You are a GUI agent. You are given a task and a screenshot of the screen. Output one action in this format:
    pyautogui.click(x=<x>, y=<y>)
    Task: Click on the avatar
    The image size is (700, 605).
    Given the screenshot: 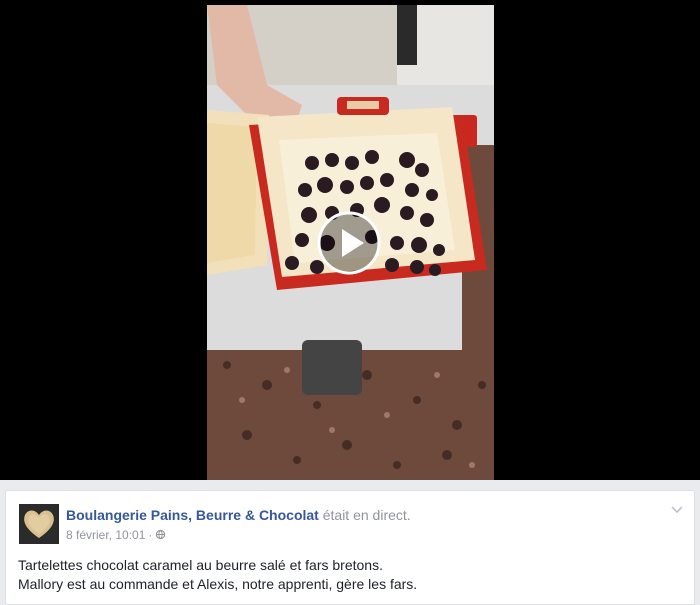 What is the action you would take?
    pyautogui.click(x=39, y=524)
    